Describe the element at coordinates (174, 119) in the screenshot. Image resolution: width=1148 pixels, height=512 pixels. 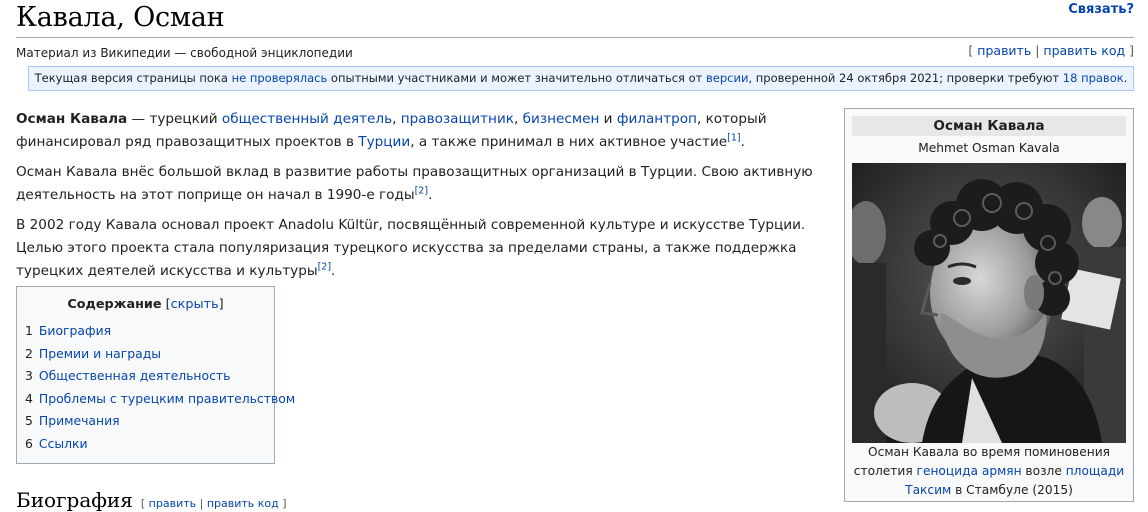
I see `text: — турецкий` at that location.